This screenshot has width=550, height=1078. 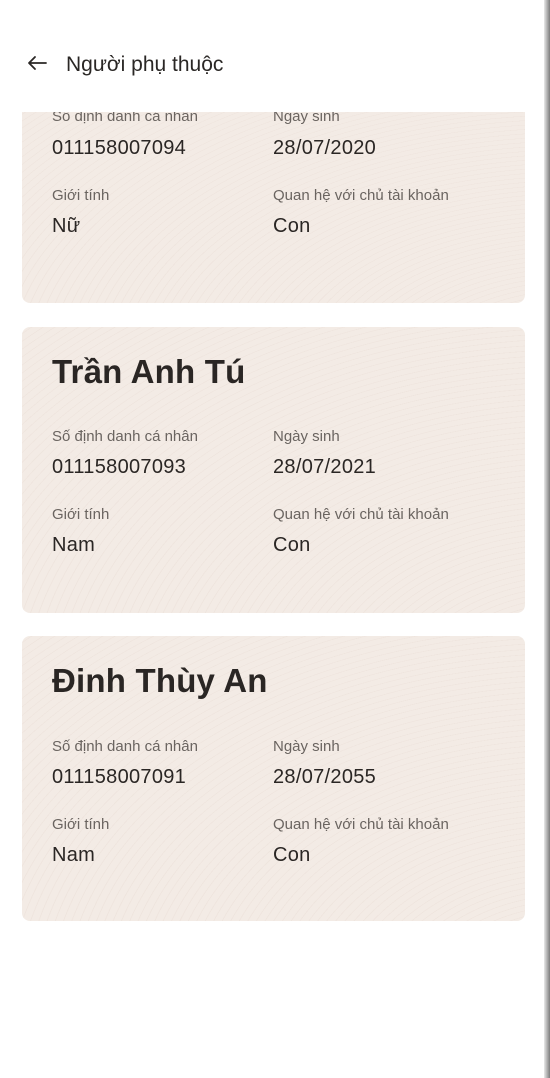 What do you see at coordinates (119, 467) in the screenshot?
I see `id-number-value: 011158007093` at bounding box center [119, 467].